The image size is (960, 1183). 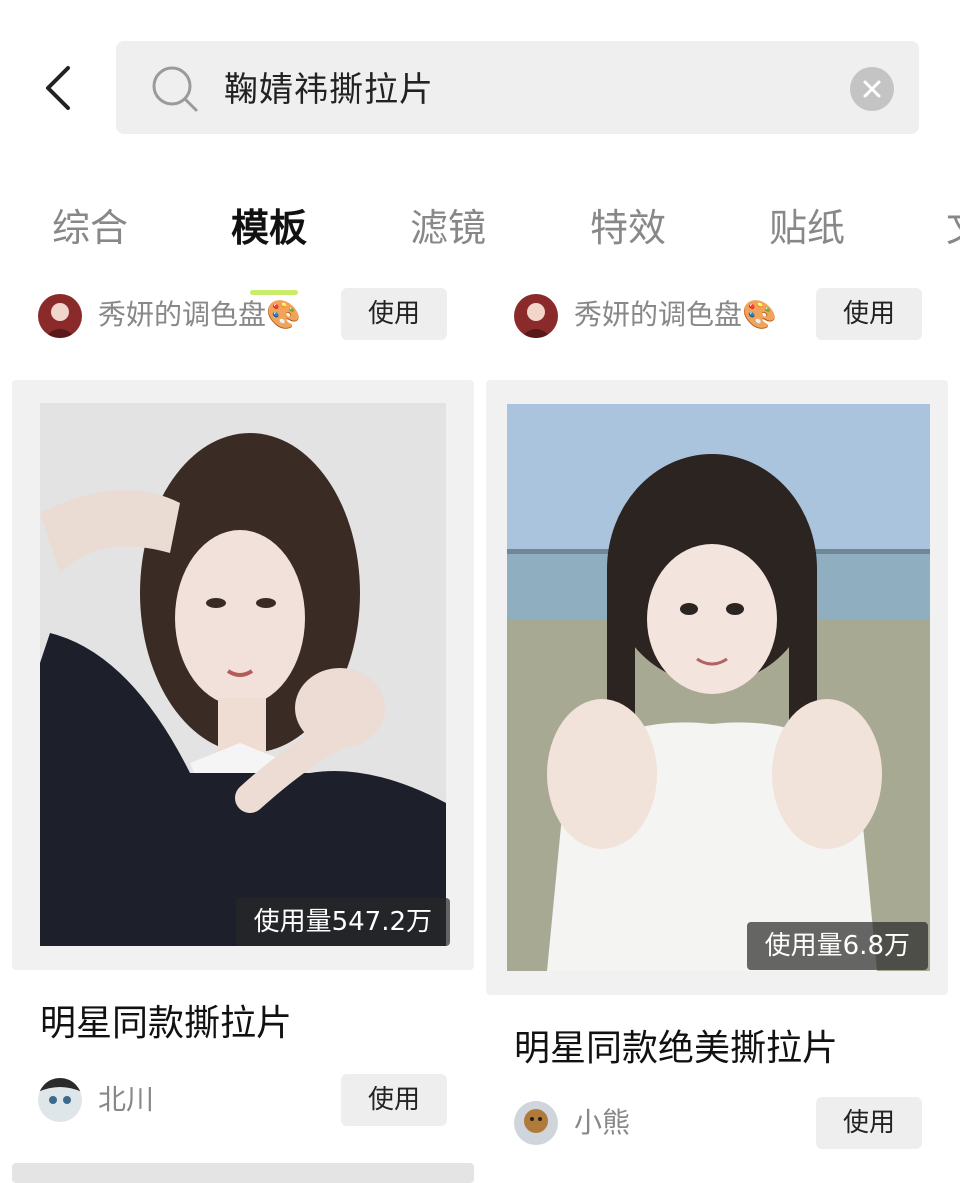 I want to click on template-title: 明星同款撕拉片, so click(x=166, y=1024).